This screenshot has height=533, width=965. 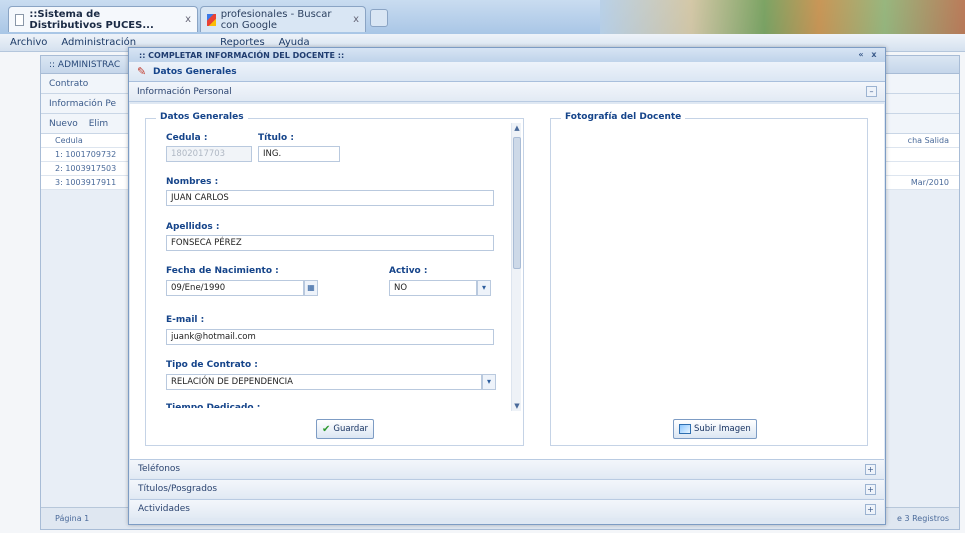 What do you see at coordinates (86, 182) in the screenshot?
I see `row-cedula: 3: 1003917911` at bounding box center [86, 182].